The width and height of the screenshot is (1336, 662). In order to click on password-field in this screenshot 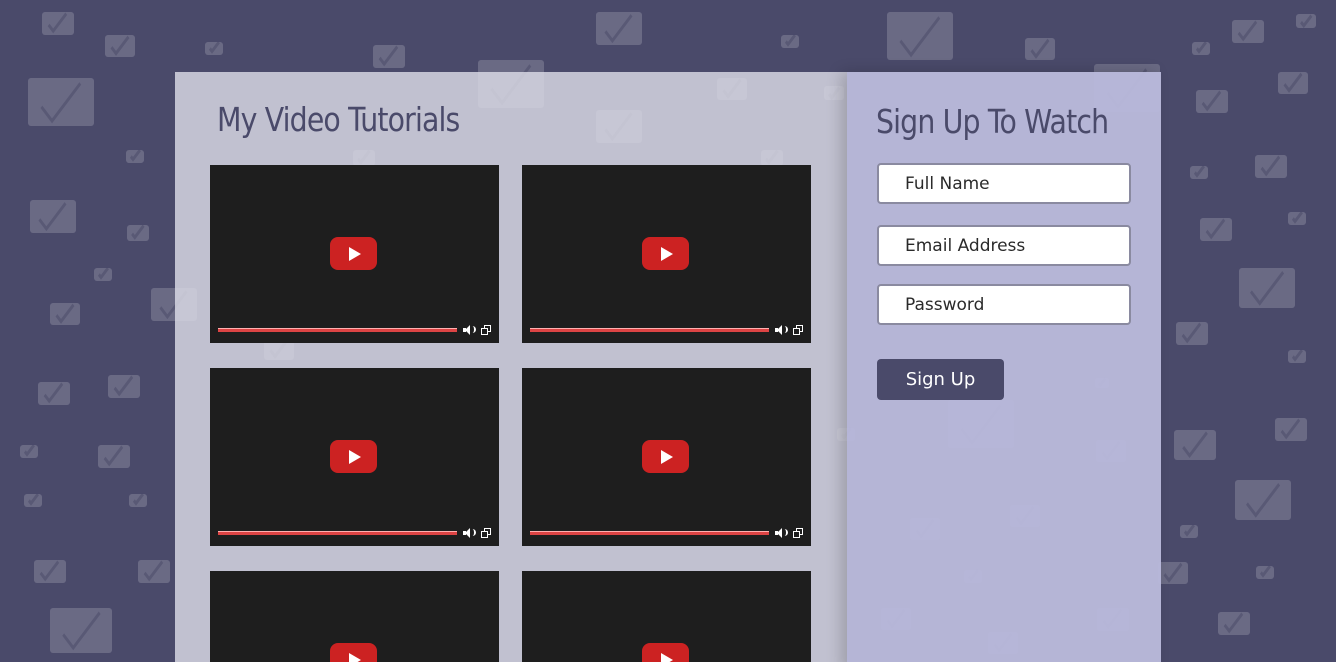, I will do `click(1004, 304)`.